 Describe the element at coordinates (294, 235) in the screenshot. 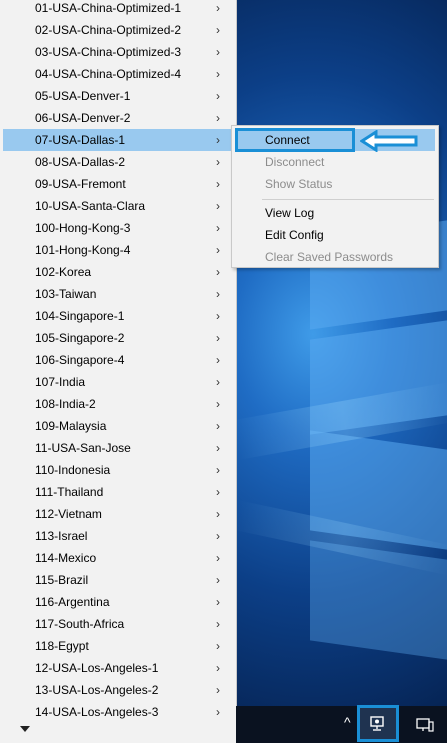

I see `edit-config-label: Edit Config` at that location.